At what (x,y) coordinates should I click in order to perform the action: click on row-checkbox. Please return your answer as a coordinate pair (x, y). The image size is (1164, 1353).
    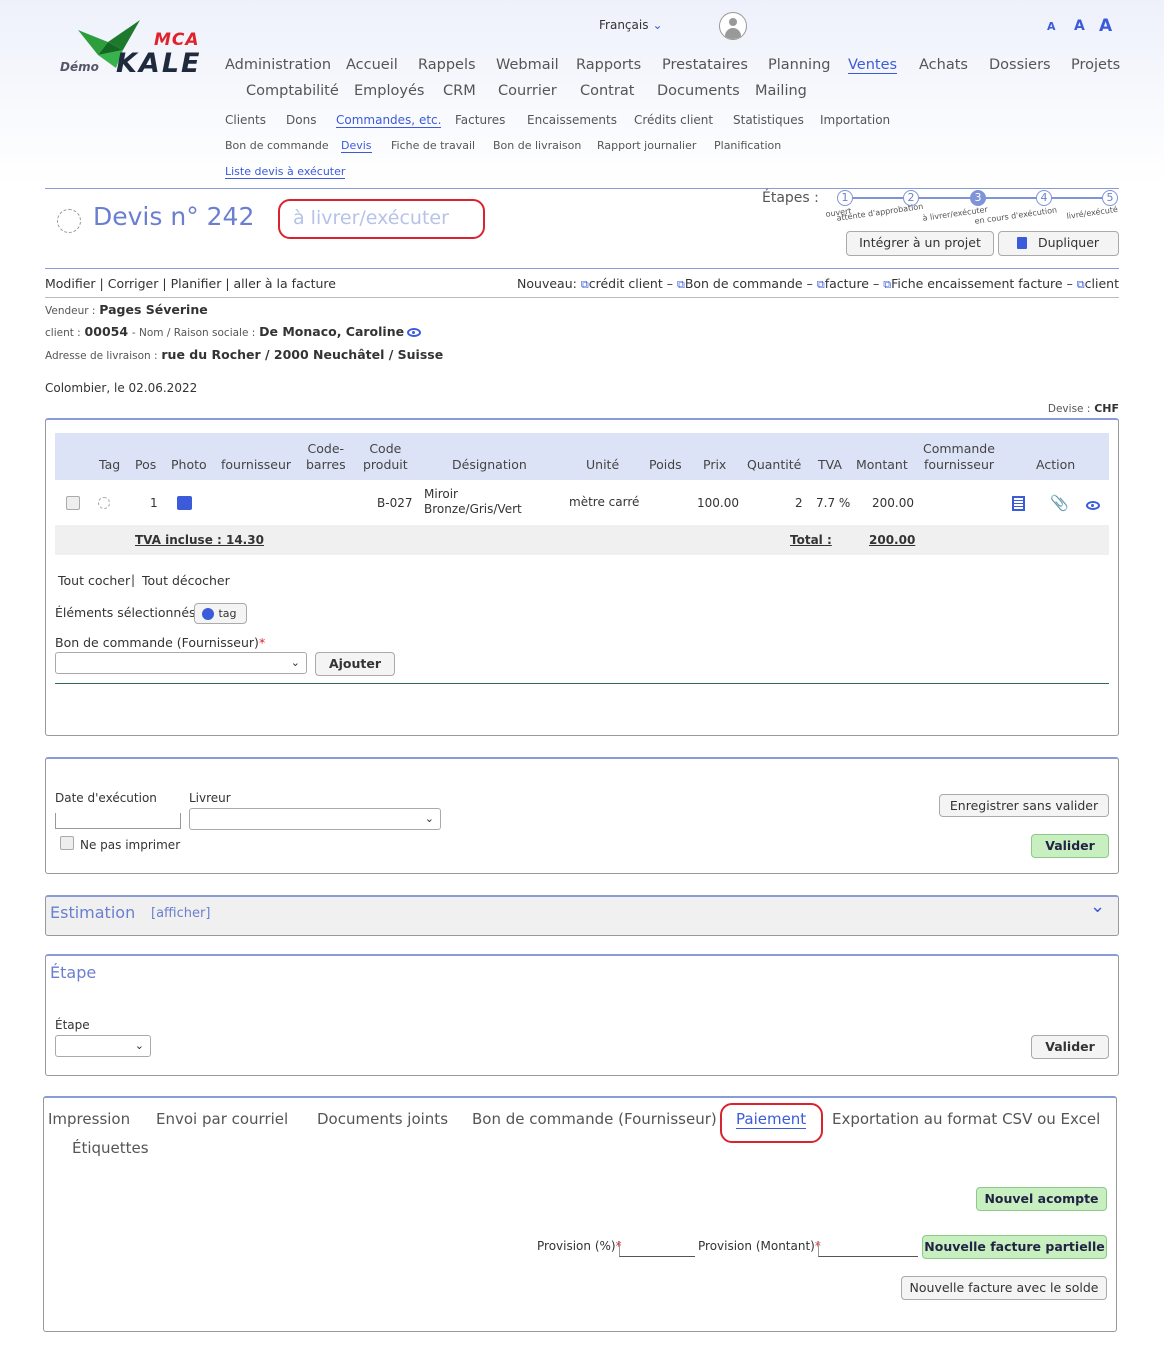
    Looking at the image, I should click on (73, 503).